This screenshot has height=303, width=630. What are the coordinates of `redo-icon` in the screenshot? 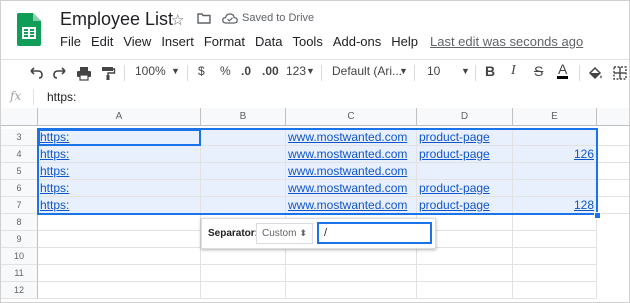 It's located at (60, 73).